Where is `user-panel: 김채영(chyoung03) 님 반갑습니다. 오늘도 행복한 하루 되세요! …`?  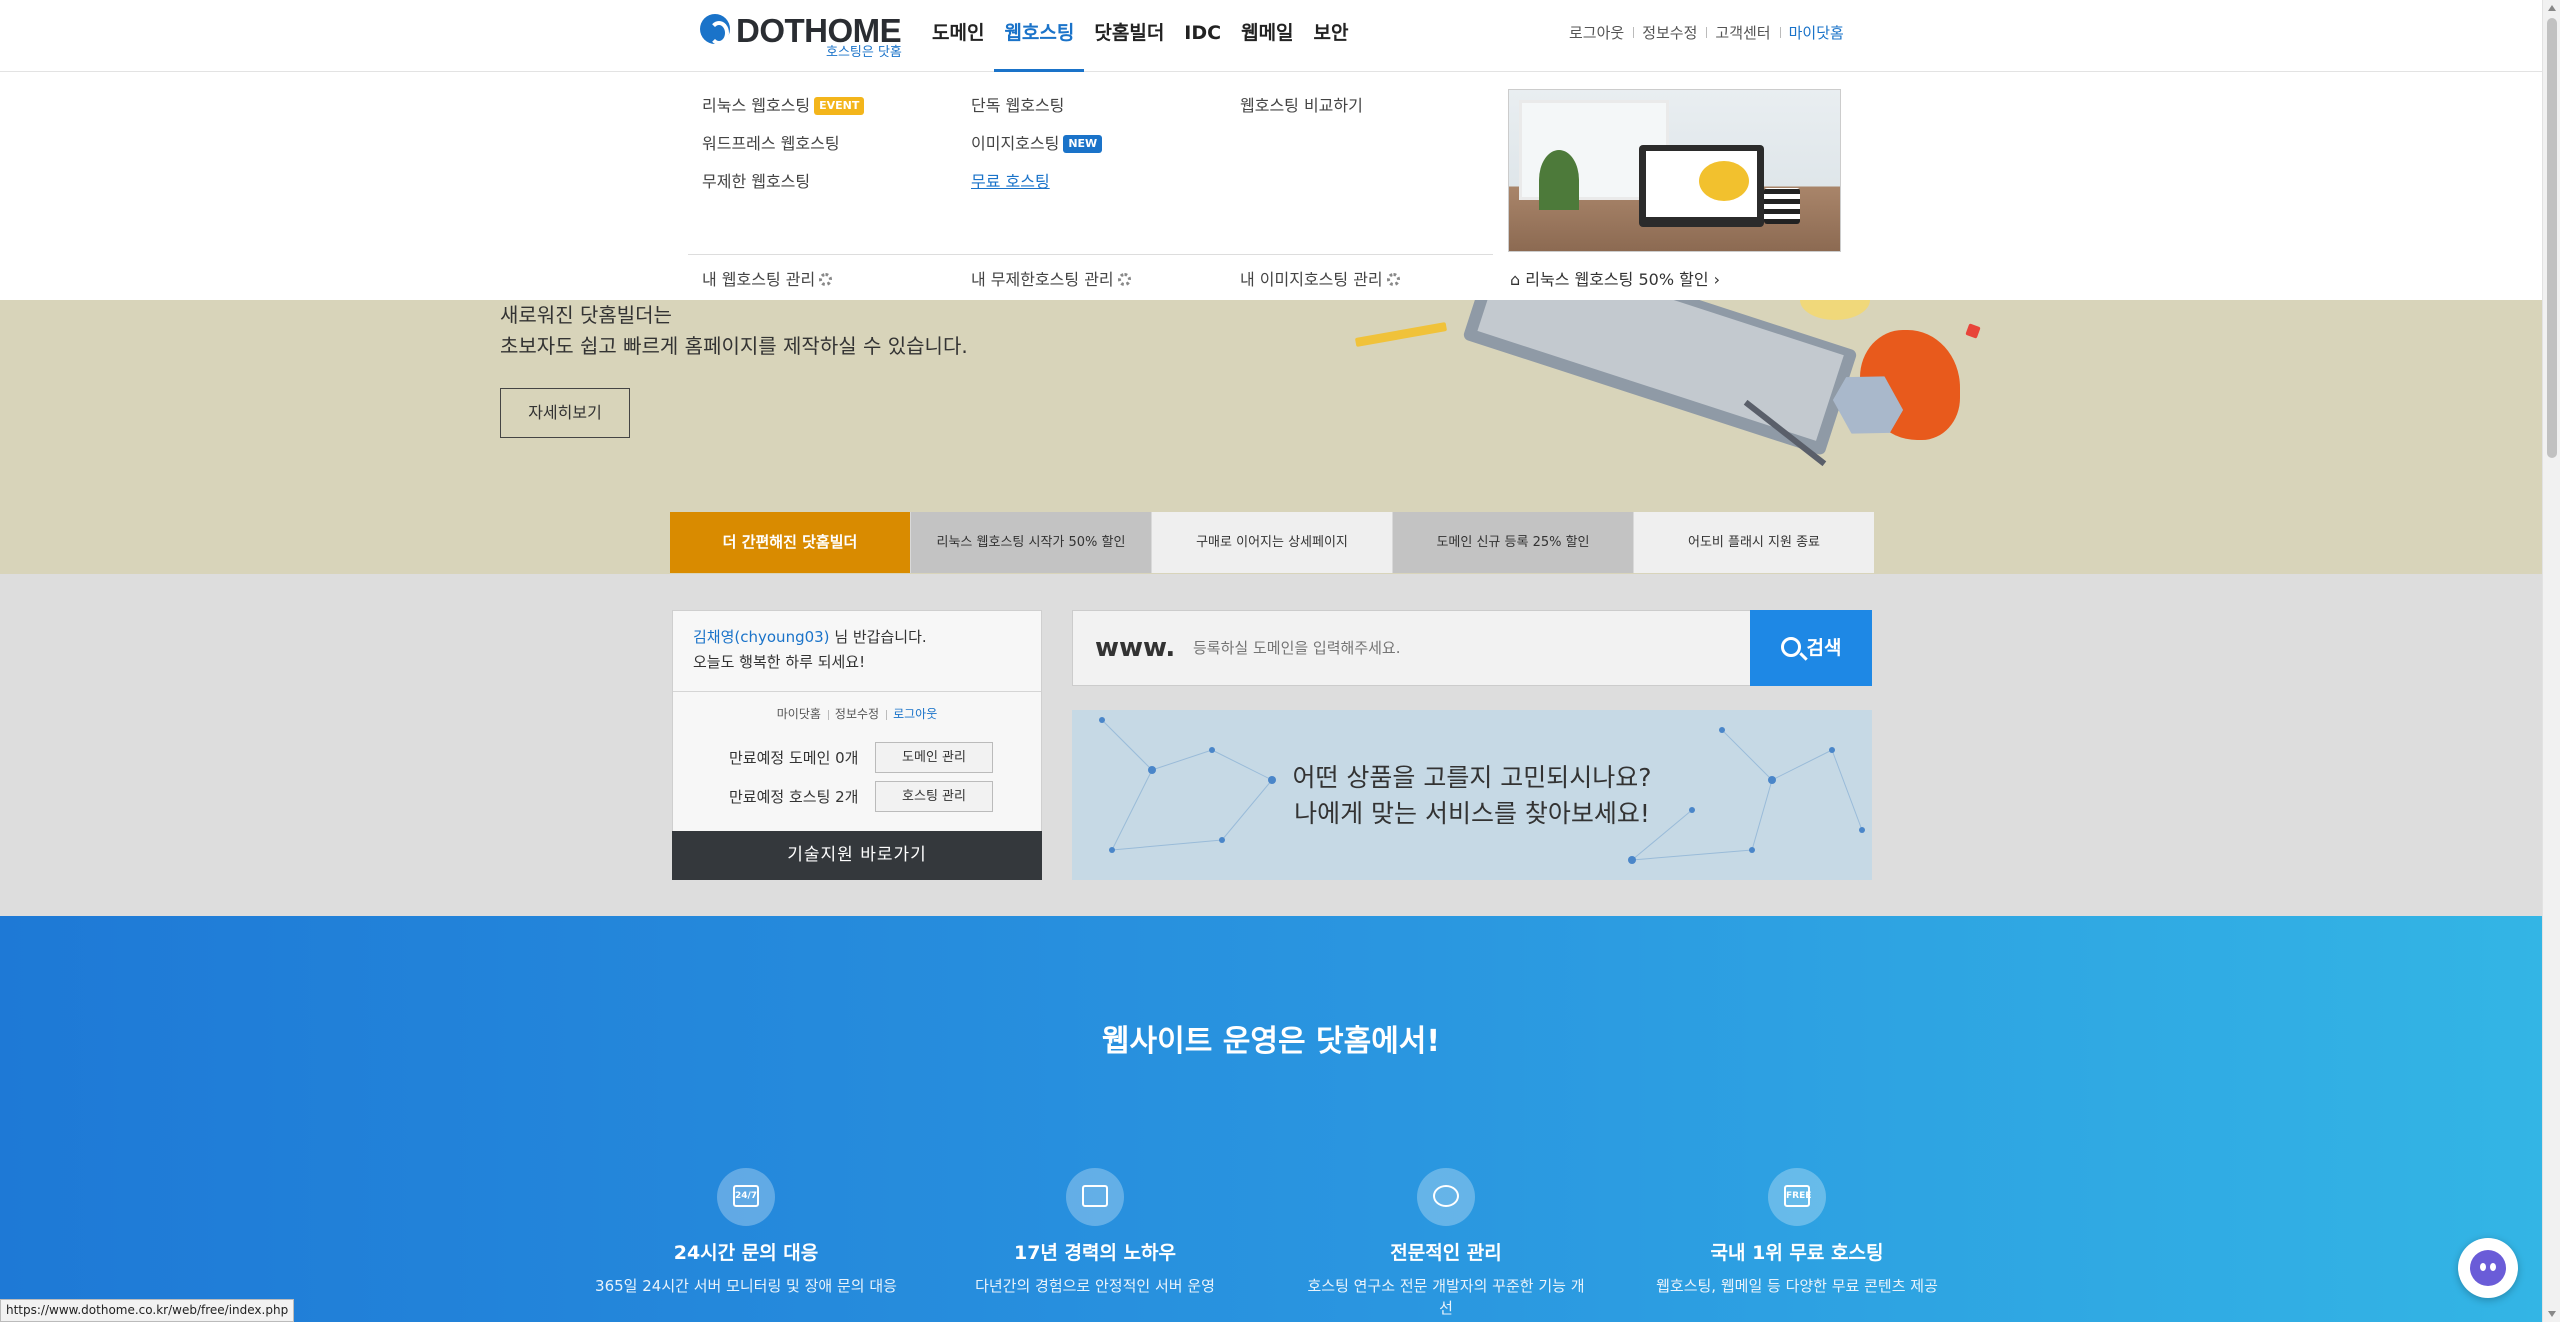 user-panel: 김채영(chyoung03) 님 반갑습니다. 오늘도 행복한 하루 되세요! … is located at coordinates (857, 745).